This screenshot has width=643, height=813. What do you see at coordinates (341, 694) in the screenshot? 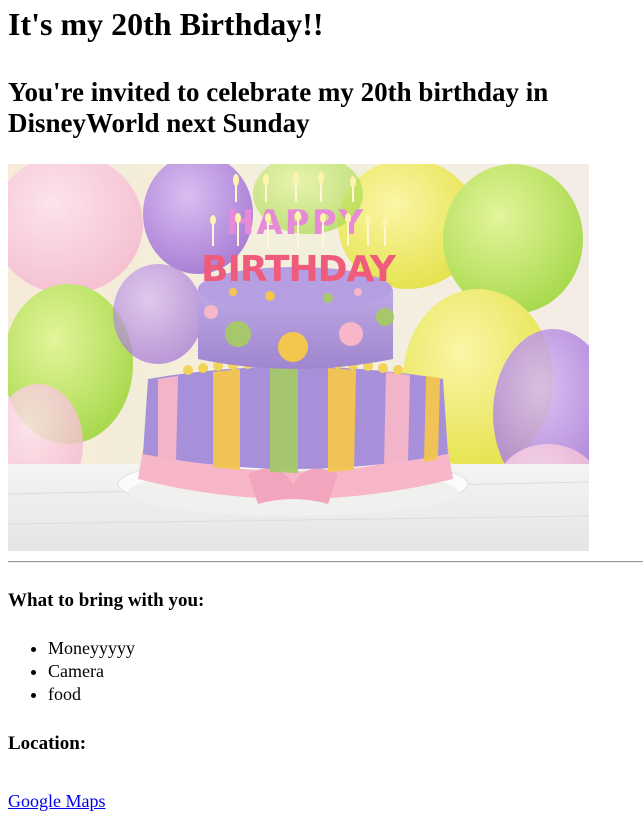
I see `list-item: food` at bounding box center [341, 694].